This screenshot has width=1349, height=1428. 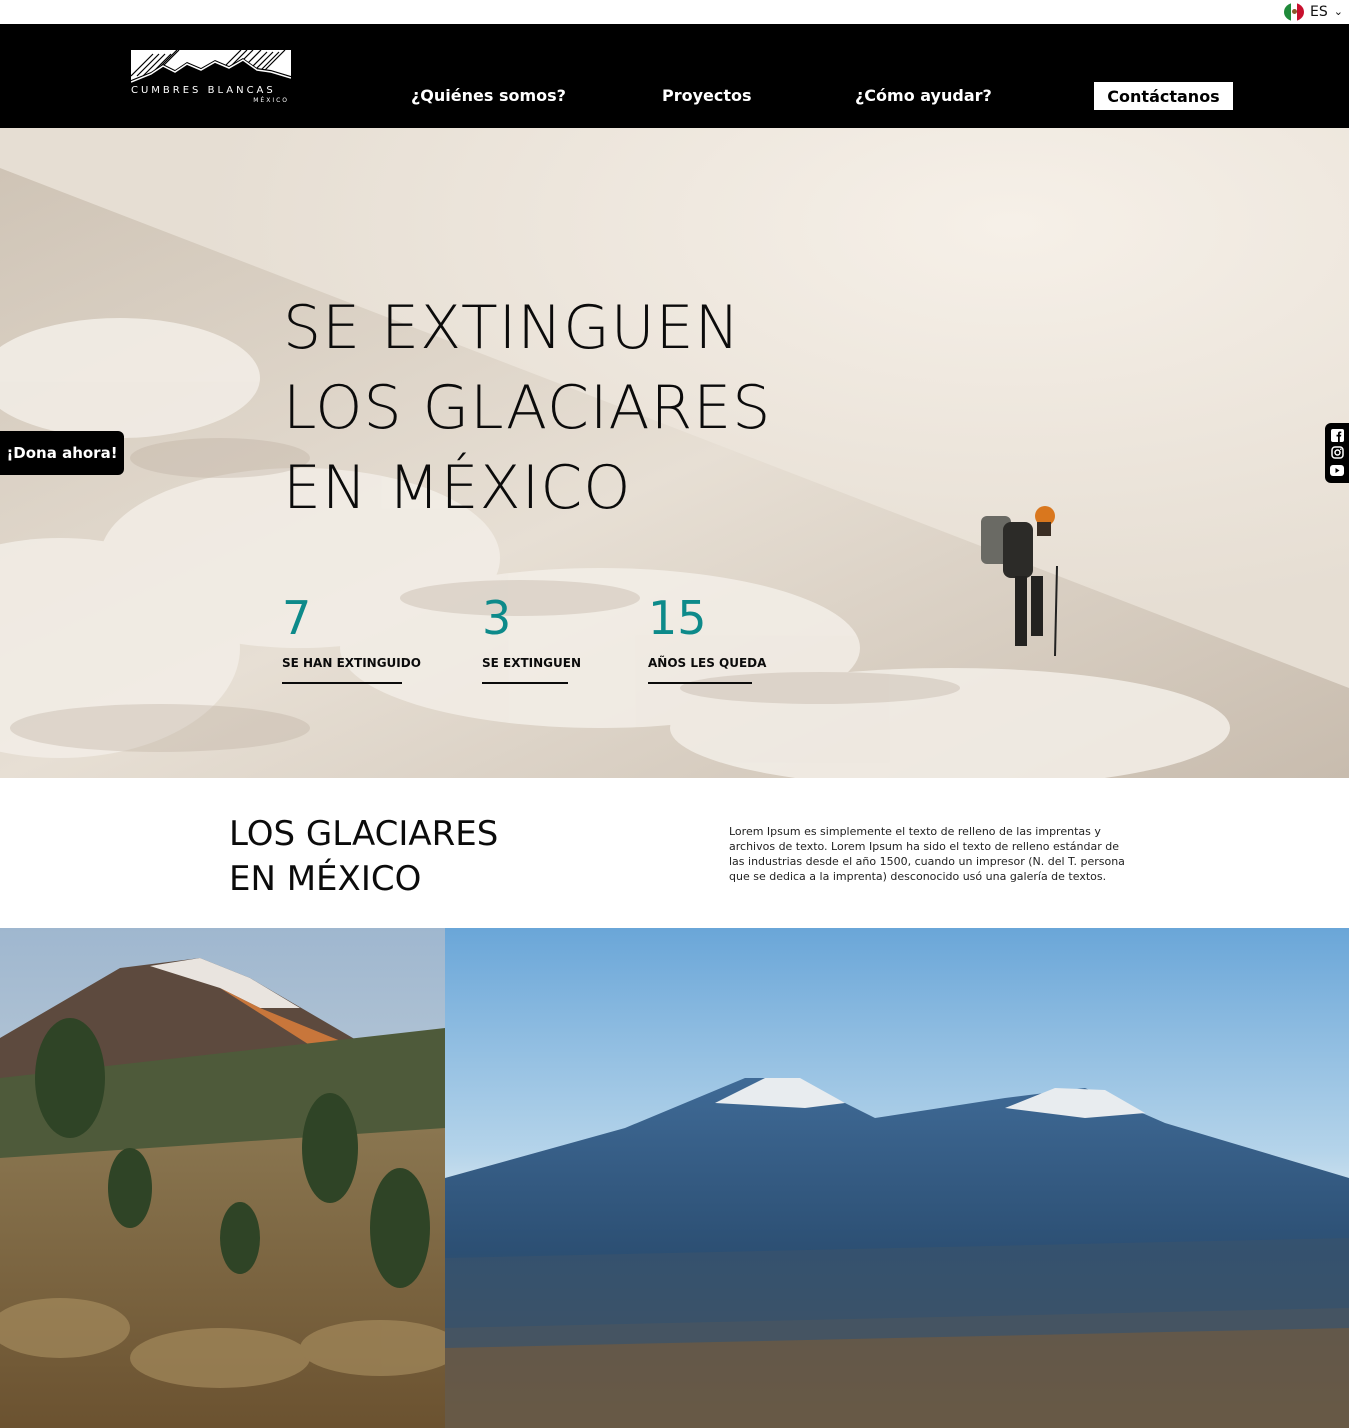 What do you see at coordinates (488, 95) in the screenshot?
I see `nav-quienes-somos: ¿Quiénes somos?` at bounding box center [488, 95].